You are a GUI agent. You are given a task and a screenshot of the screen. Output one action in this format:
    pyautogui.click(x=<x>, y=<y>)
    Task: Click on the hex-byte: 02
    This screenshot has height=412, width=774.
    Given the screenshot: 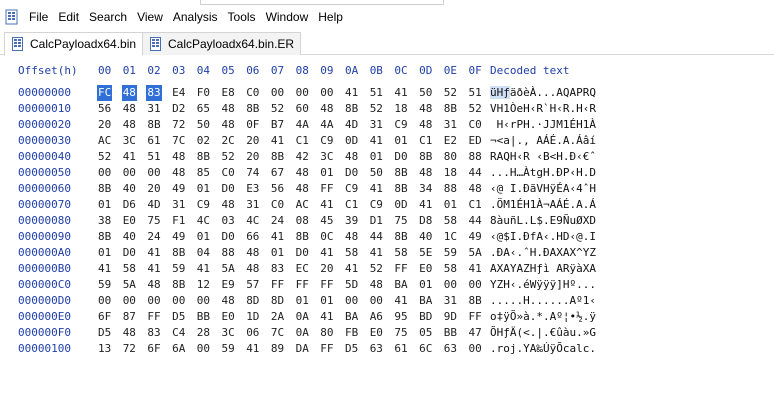 What is the action you would take?
    pyautogui.click(x=203, y=141)
    